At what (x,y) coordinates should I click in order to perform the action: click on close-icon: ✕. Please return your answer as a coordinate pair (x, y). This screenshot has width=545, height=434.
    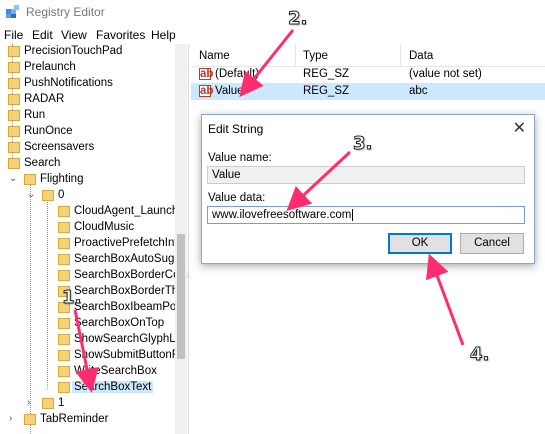
    Looking at the image, I should click on (519, 128).